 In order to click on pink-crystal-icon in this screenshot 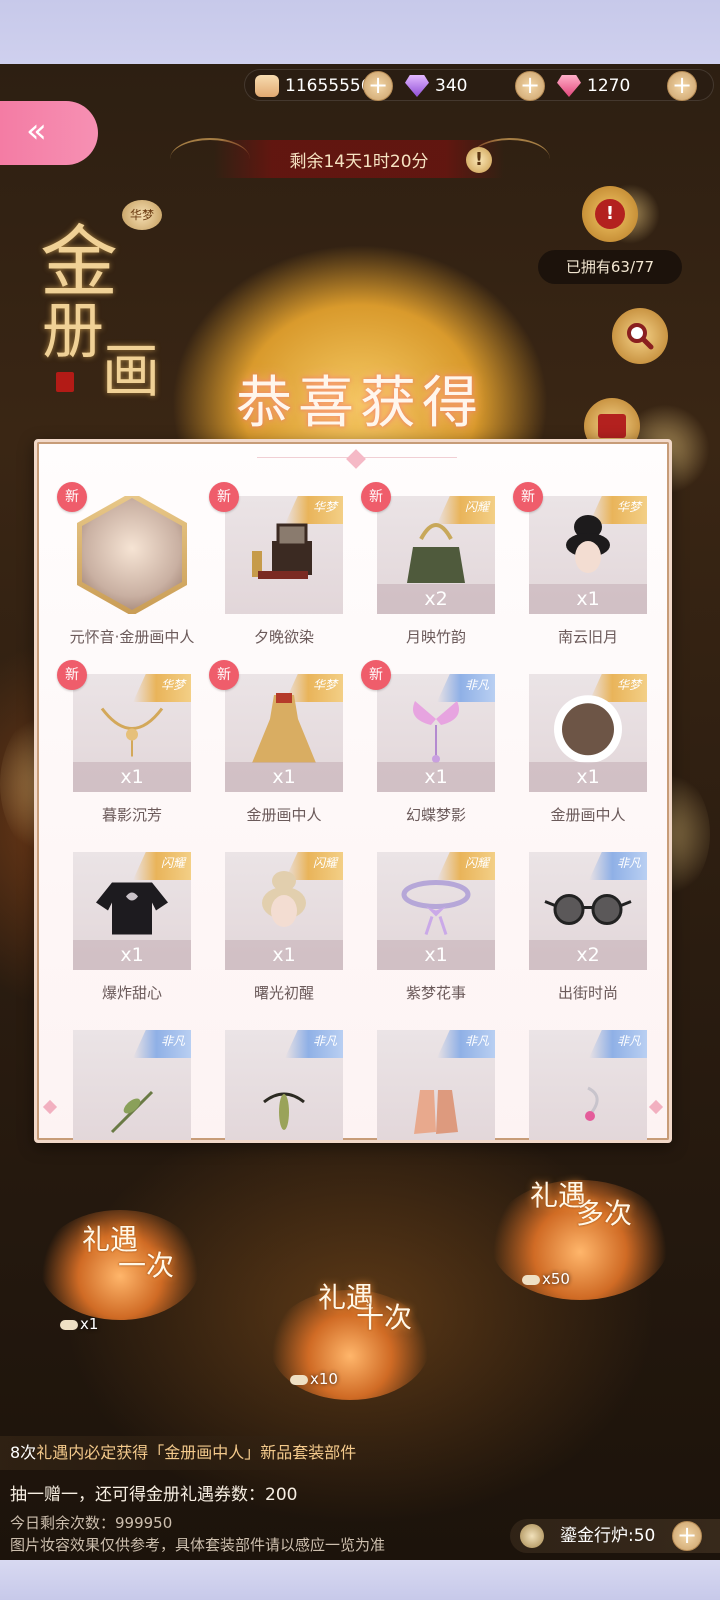, I will do `click(569, 86)`.